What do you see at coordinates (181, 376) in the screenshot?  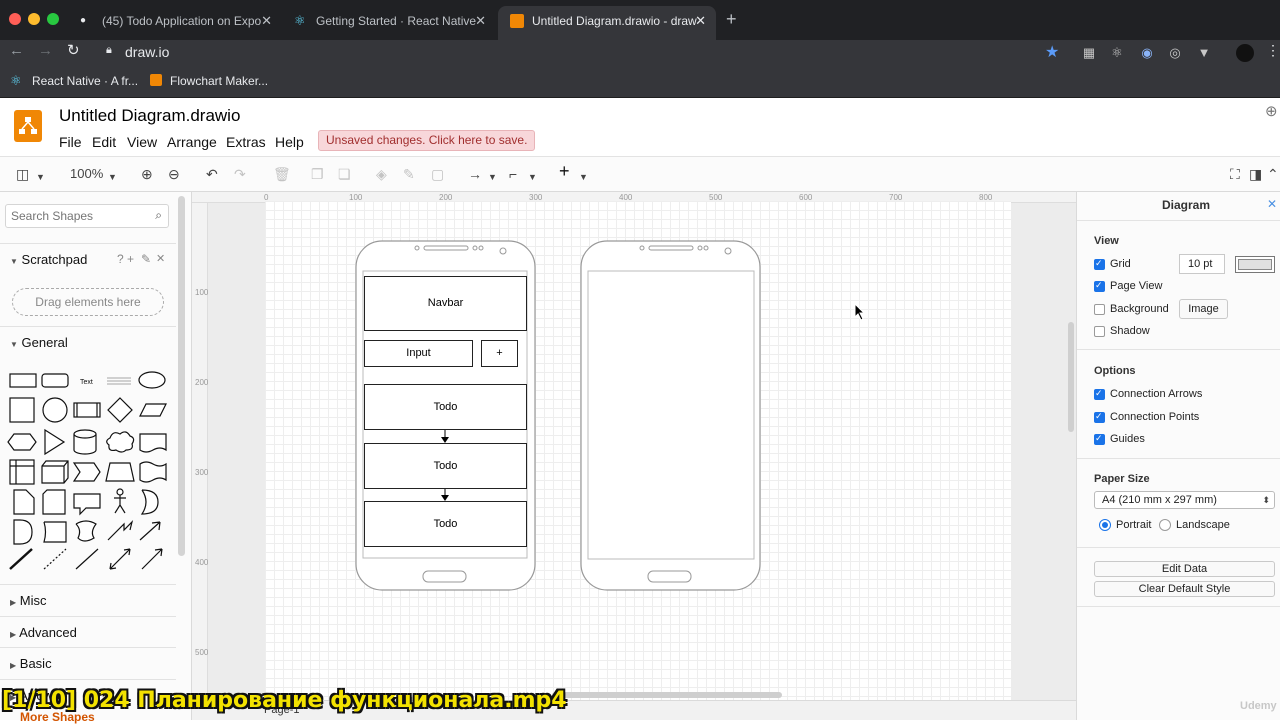 I see `sidebar-scrollbar` at bounding box center [181, 376].